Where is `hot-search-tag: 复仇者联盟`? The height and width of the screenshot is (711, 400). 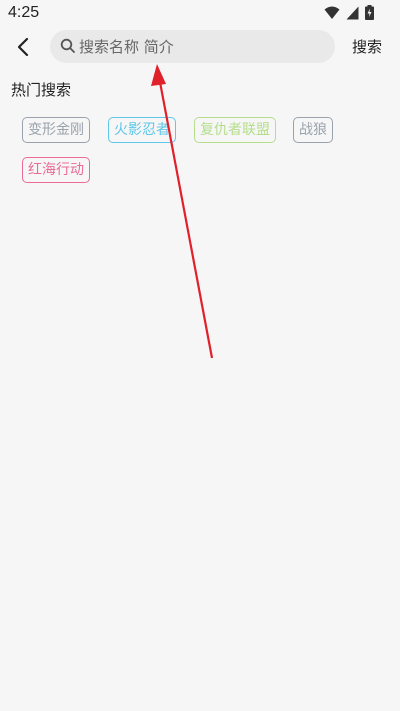 hot-search-tag: 复仇者联盟 is located at coordinates (235, 130).